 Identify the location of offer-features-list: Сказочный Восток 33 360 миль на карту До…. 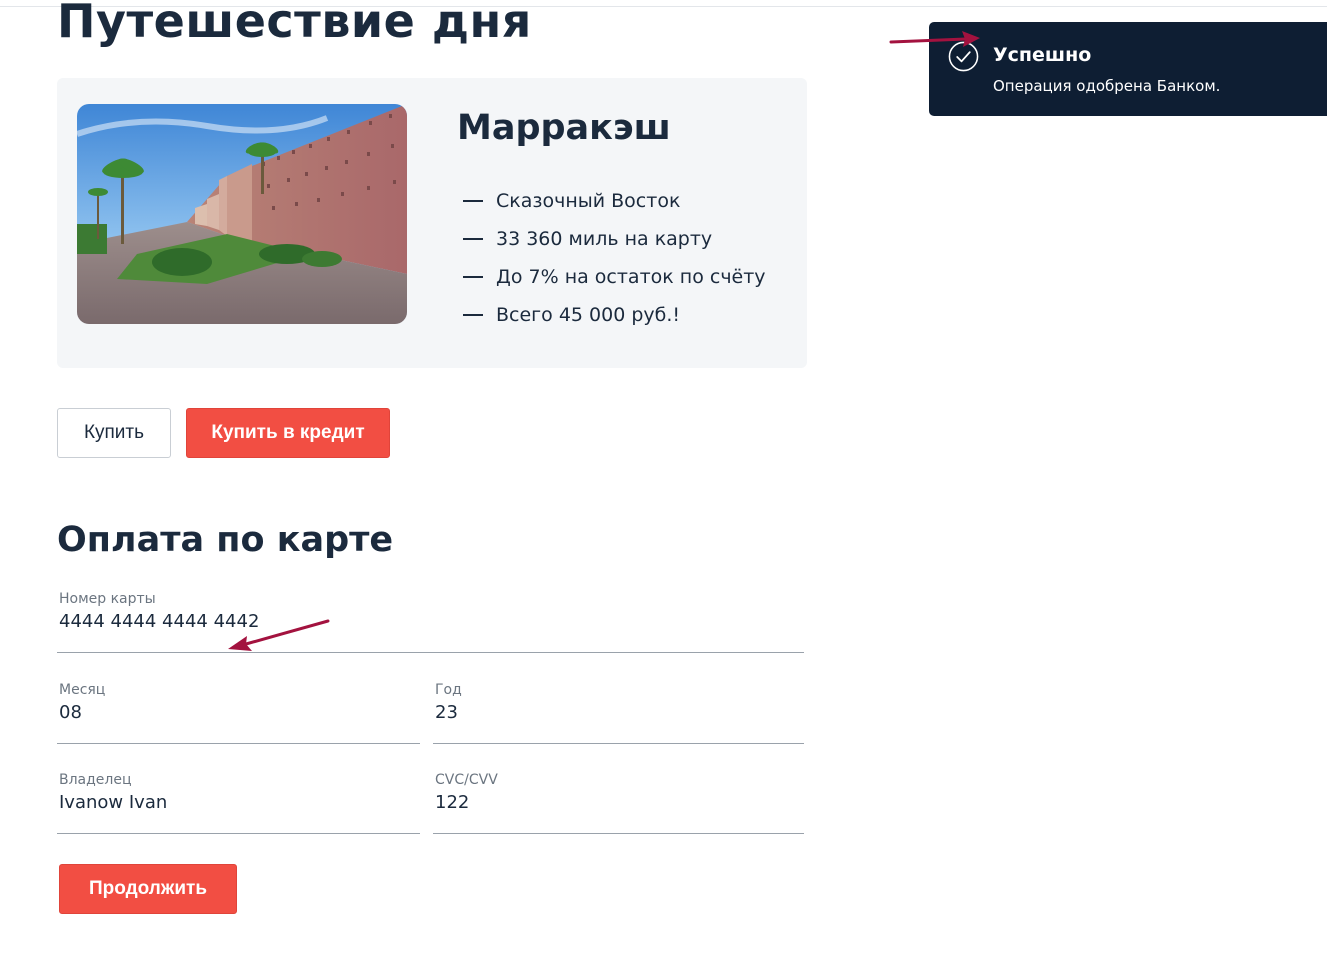
(614, 258).